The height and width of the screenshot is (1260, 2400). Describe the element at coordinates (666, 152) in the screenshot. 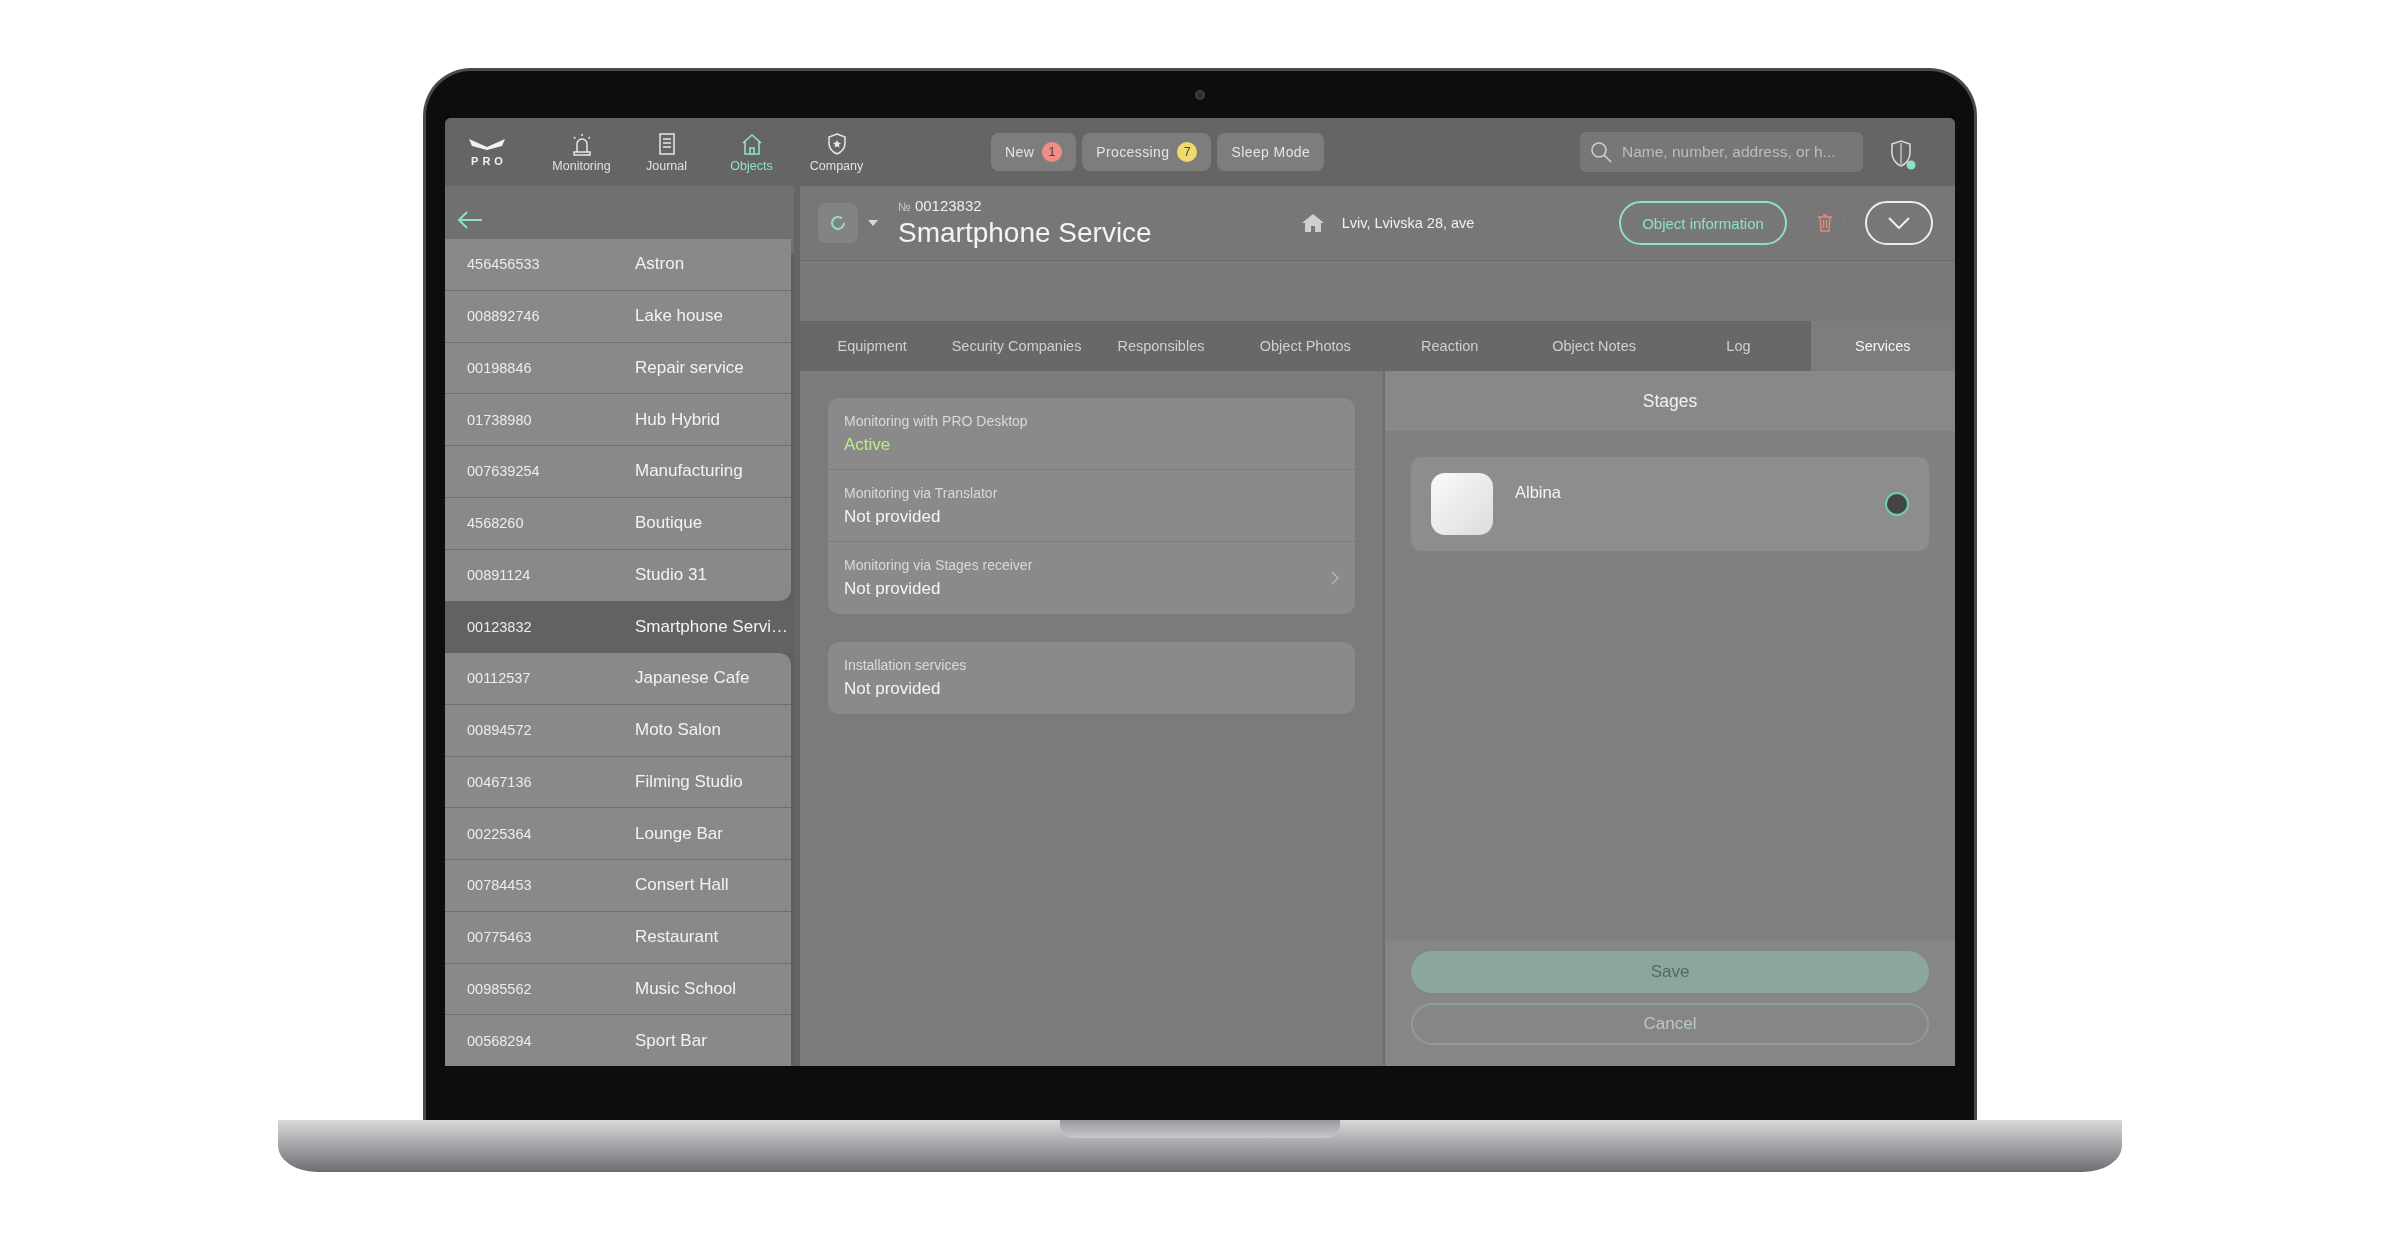

I see `nav-item: Journal` at that location.